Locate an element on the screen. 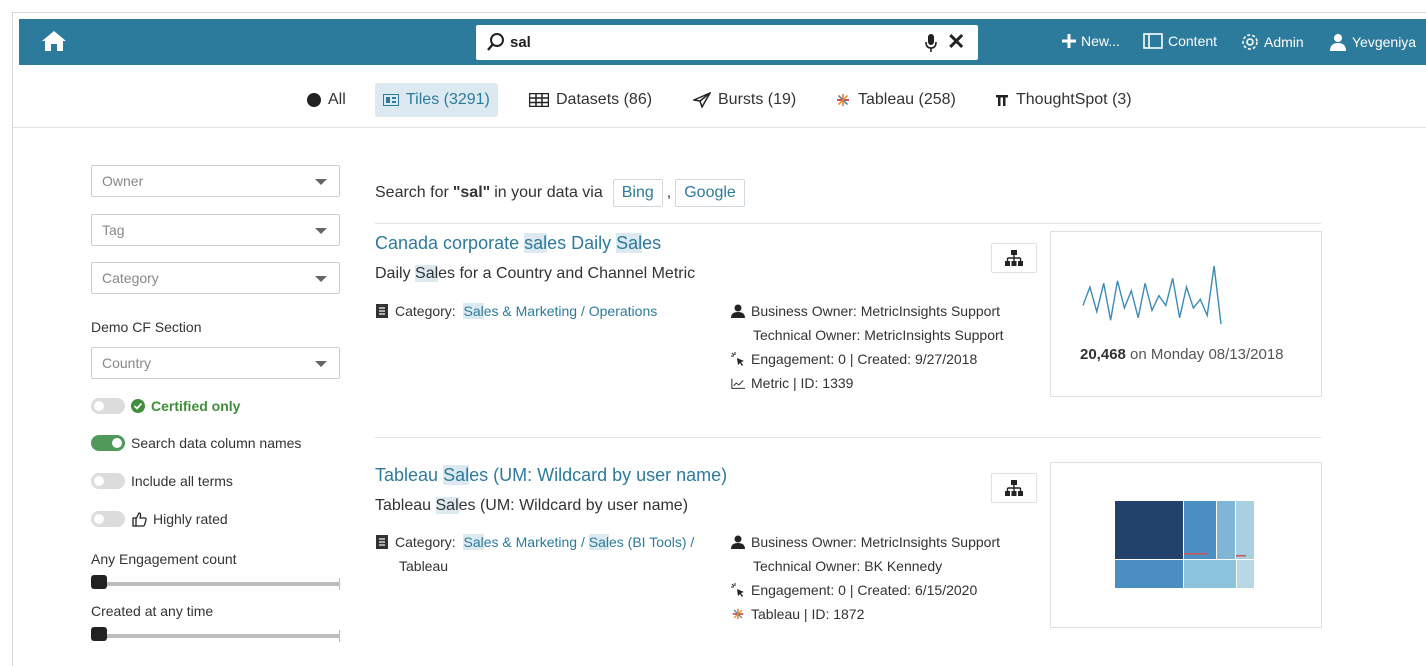  microphone-icon is located at coordinates (931, 45).